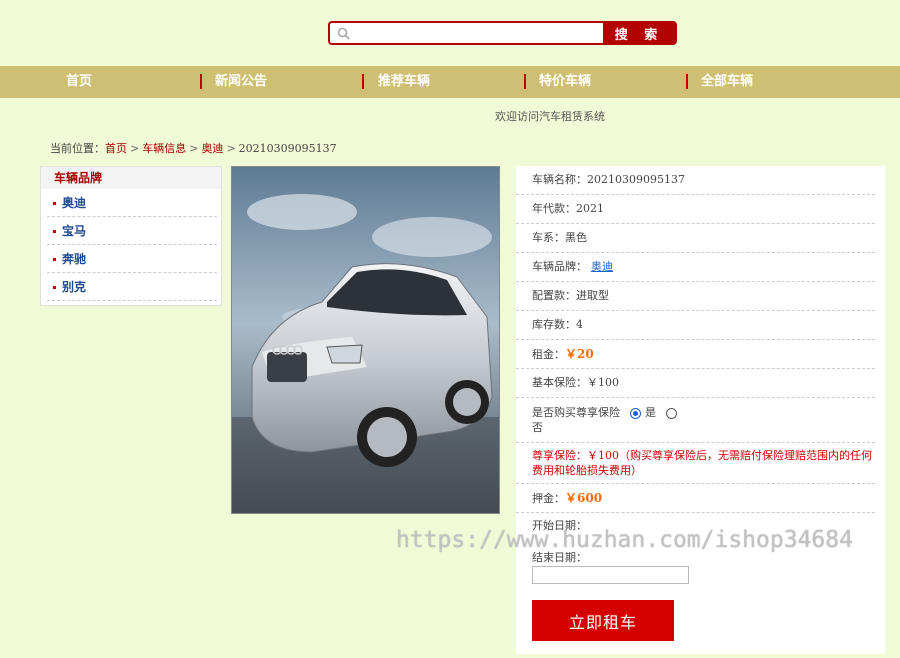 Image resolution: width=900 pixels, height=658 pixels. What do you see at coordinates (479, 33) in the screenshot?
I see `search-input` at bounding box center [479, 33].